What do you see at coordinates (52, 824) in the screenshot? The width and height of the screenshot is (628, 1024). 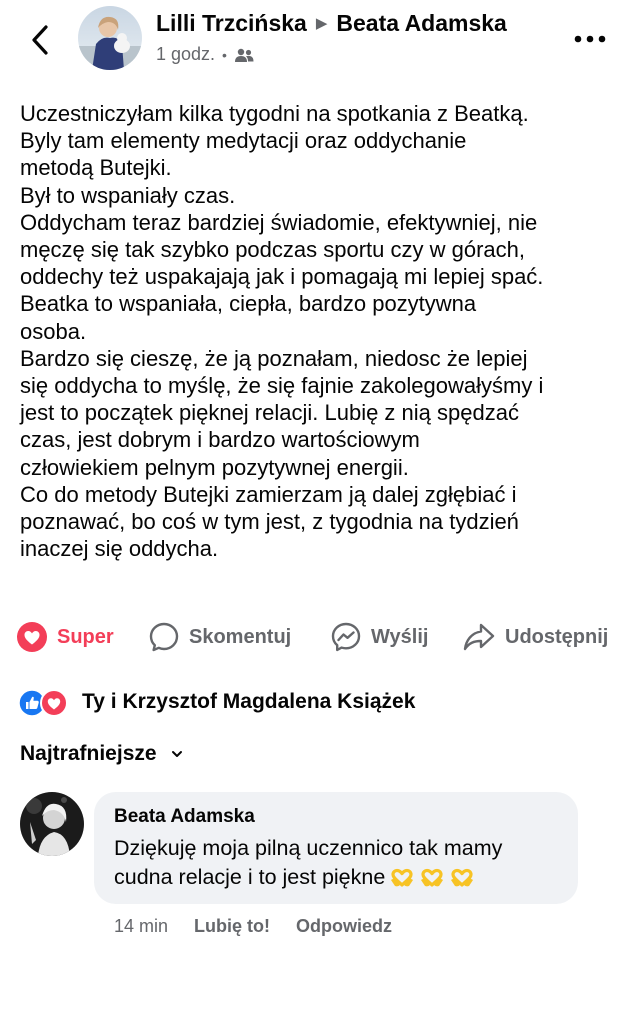 I see `comment-avatar` at bounding box center [52, 824].